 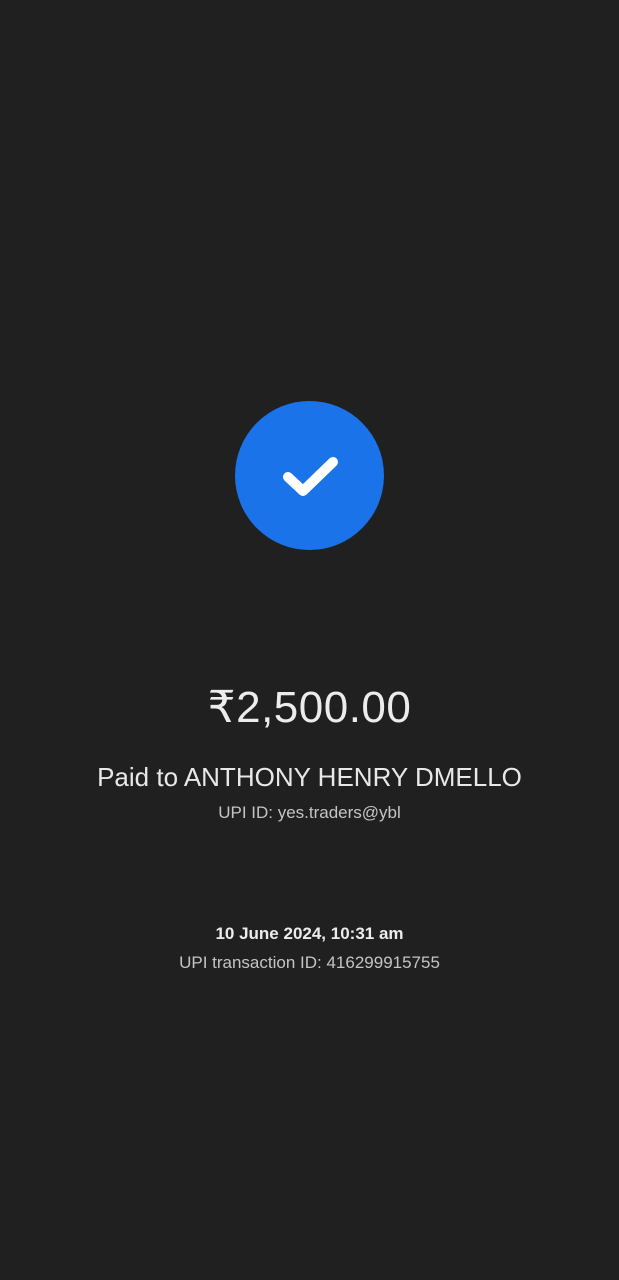 What do you see at coordinates (309, 812) in the screenshot?
I see `payee-upi-id: UPI ID: yes.traders@ybl` at bounding box center [309, 812].